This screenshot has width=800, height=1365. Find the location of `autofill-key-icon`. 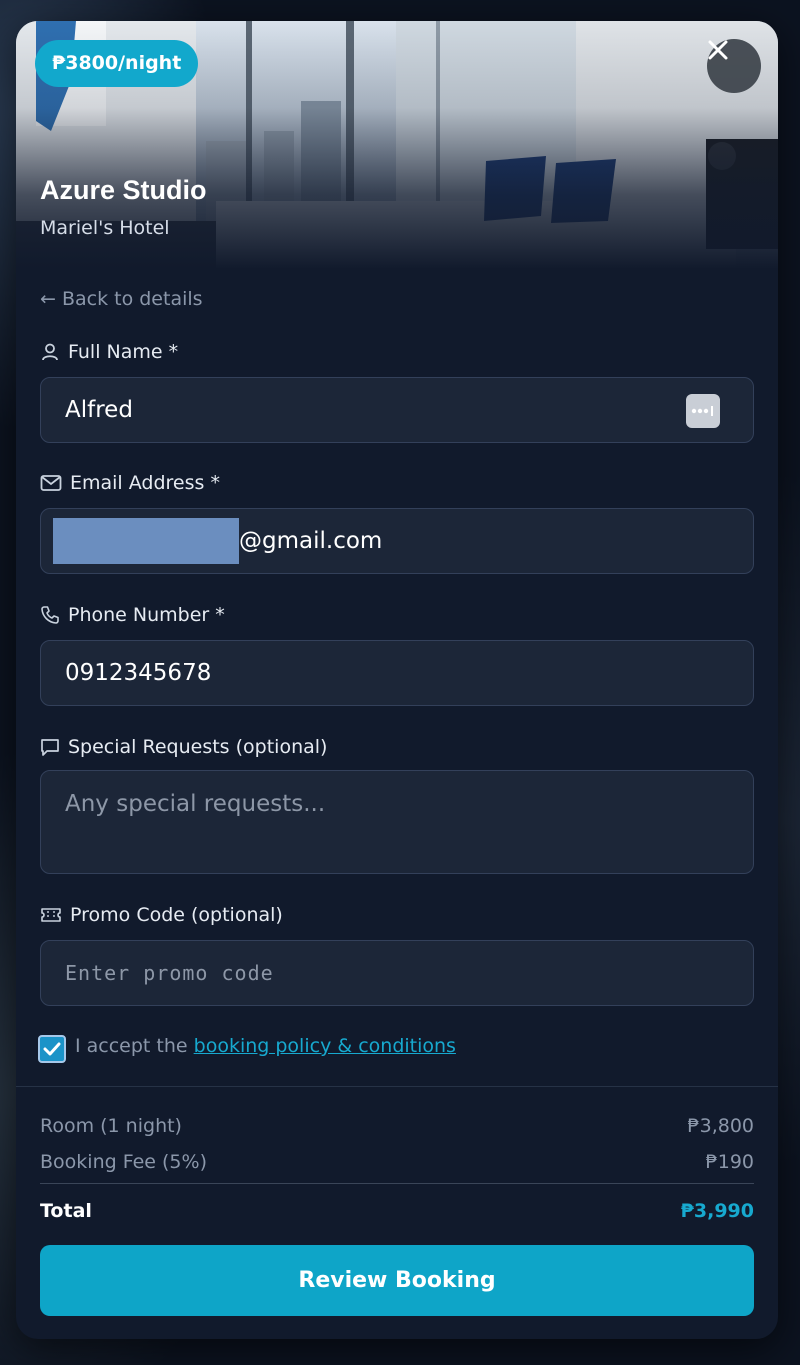

autofill-key-icon is located at coordinates (703, 411).